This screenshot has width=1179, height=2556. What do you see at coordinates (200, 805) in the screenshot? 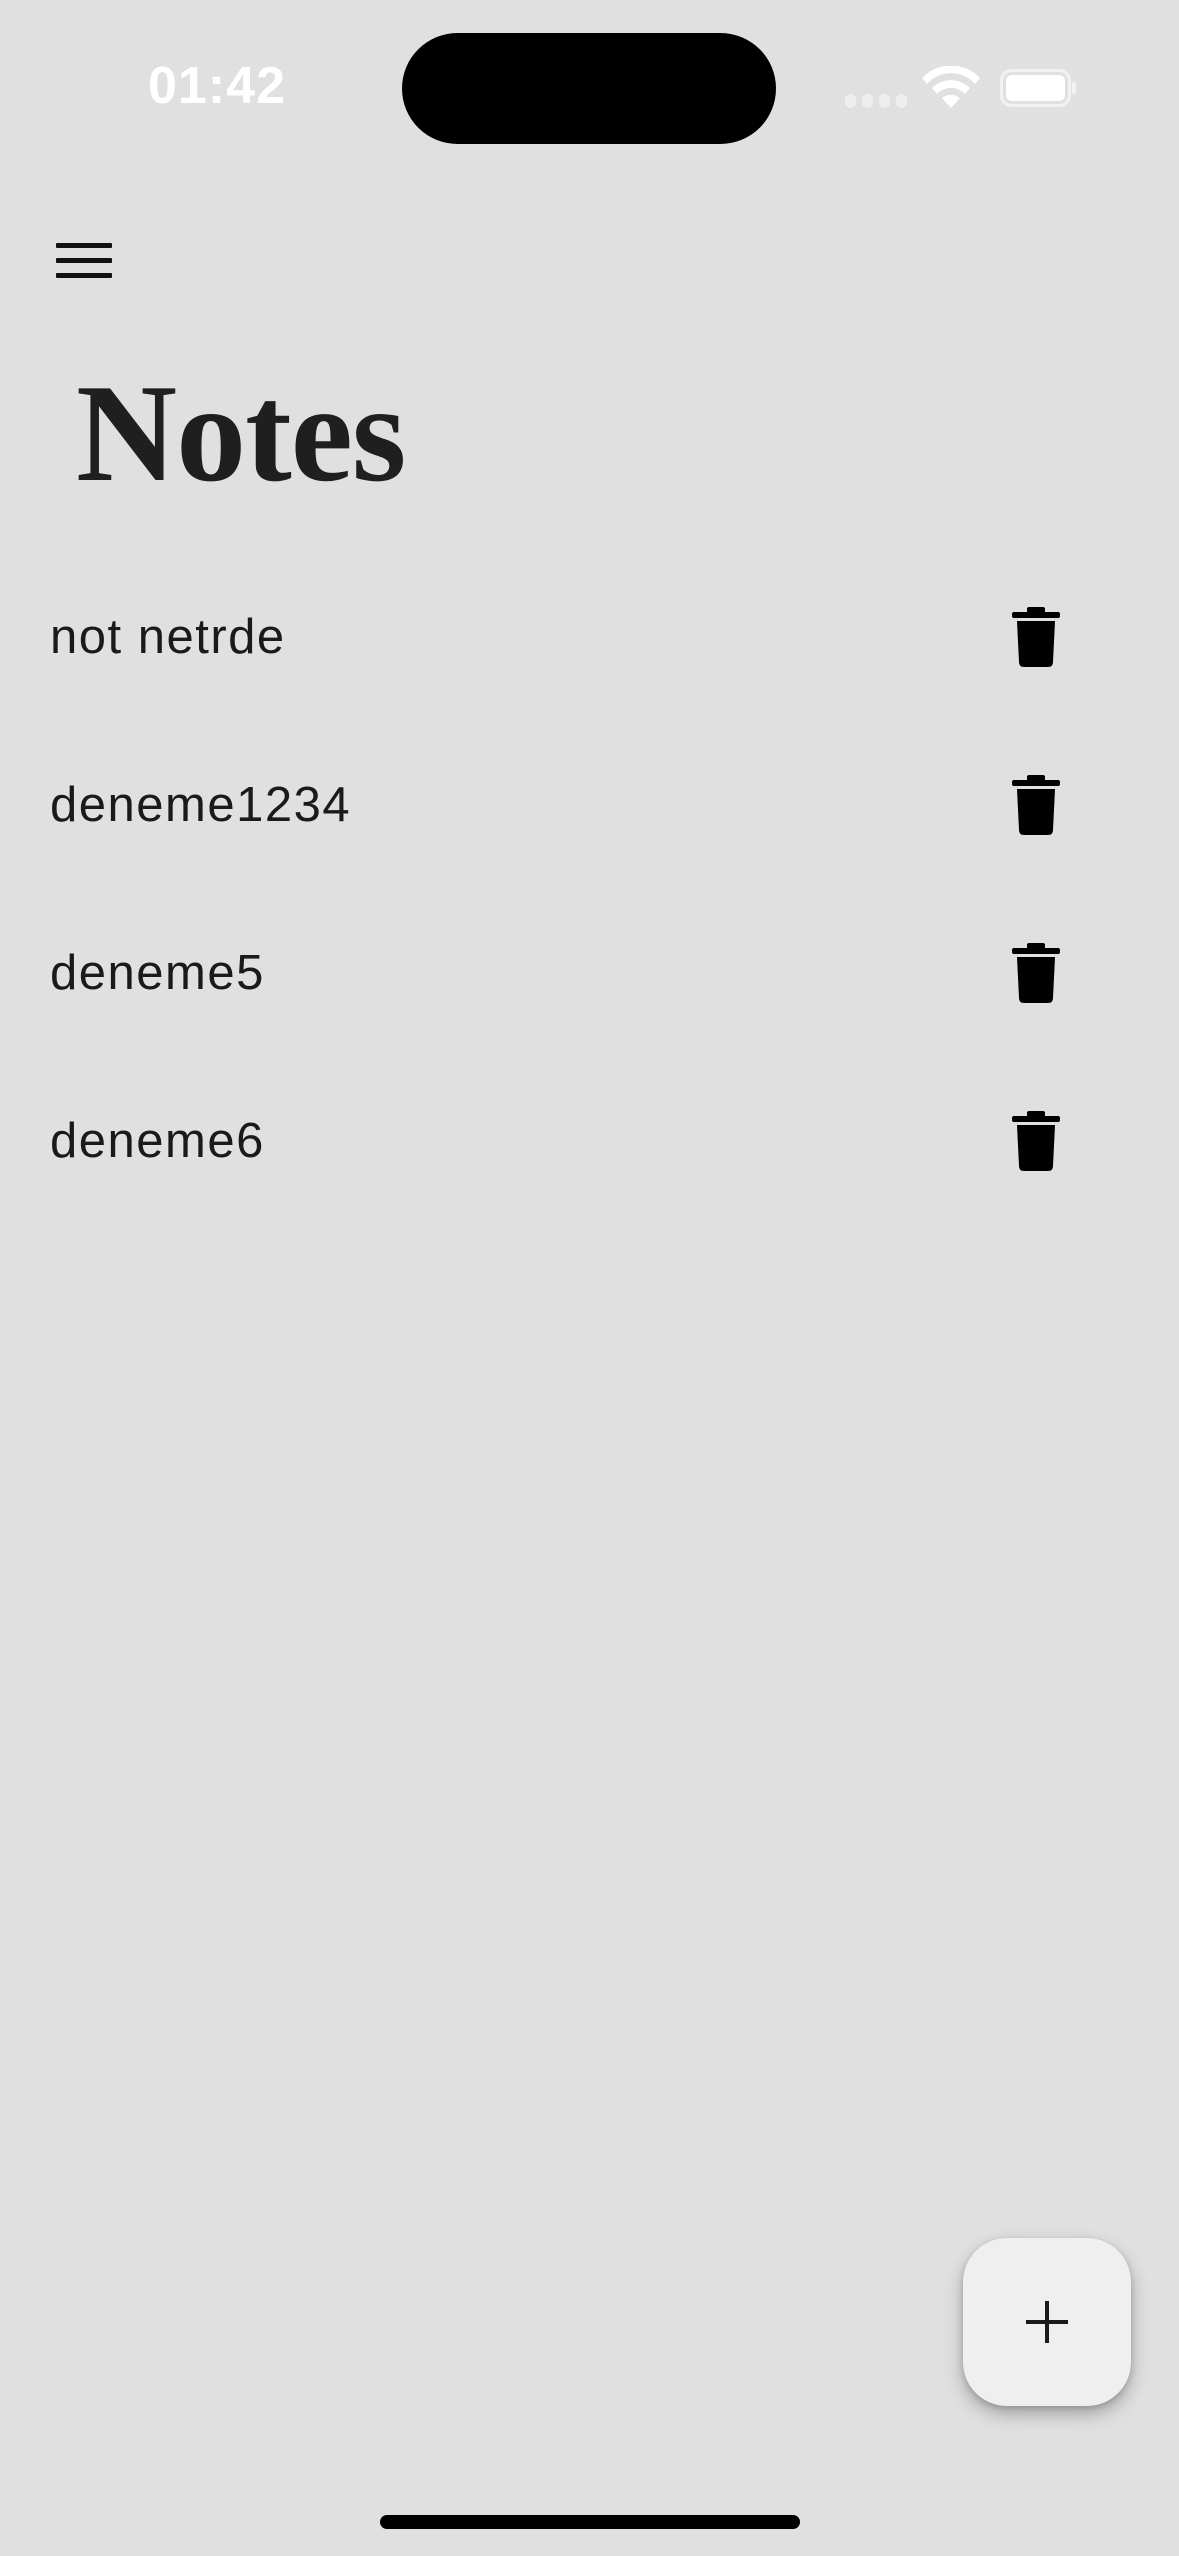
I see `note-title: deneme1234` at bounding box center [200, 805].